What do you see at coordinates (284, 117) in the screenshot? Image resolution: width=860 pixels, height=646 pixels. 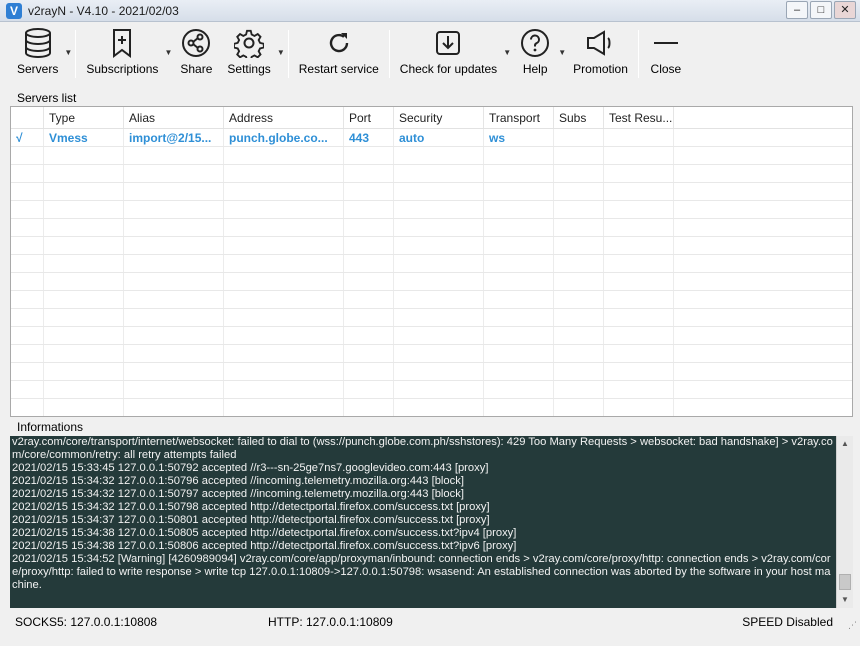 I see `column-header-address: Address` at bounding box center [284, 117].